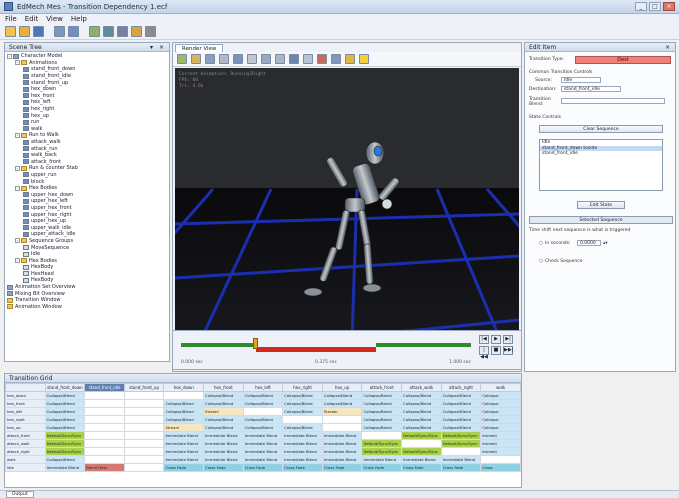  I want to click on timeline-playhead, so click(255, 343).